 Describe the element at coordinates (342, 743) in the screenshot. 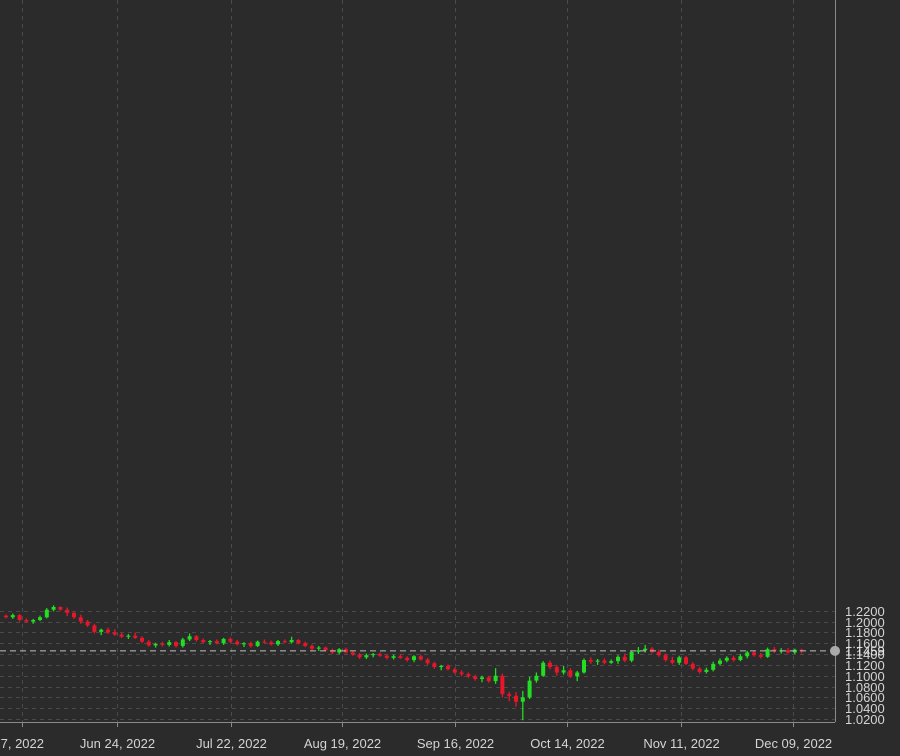

I see `x-tick-label: Aug 19, 2022` at that location.